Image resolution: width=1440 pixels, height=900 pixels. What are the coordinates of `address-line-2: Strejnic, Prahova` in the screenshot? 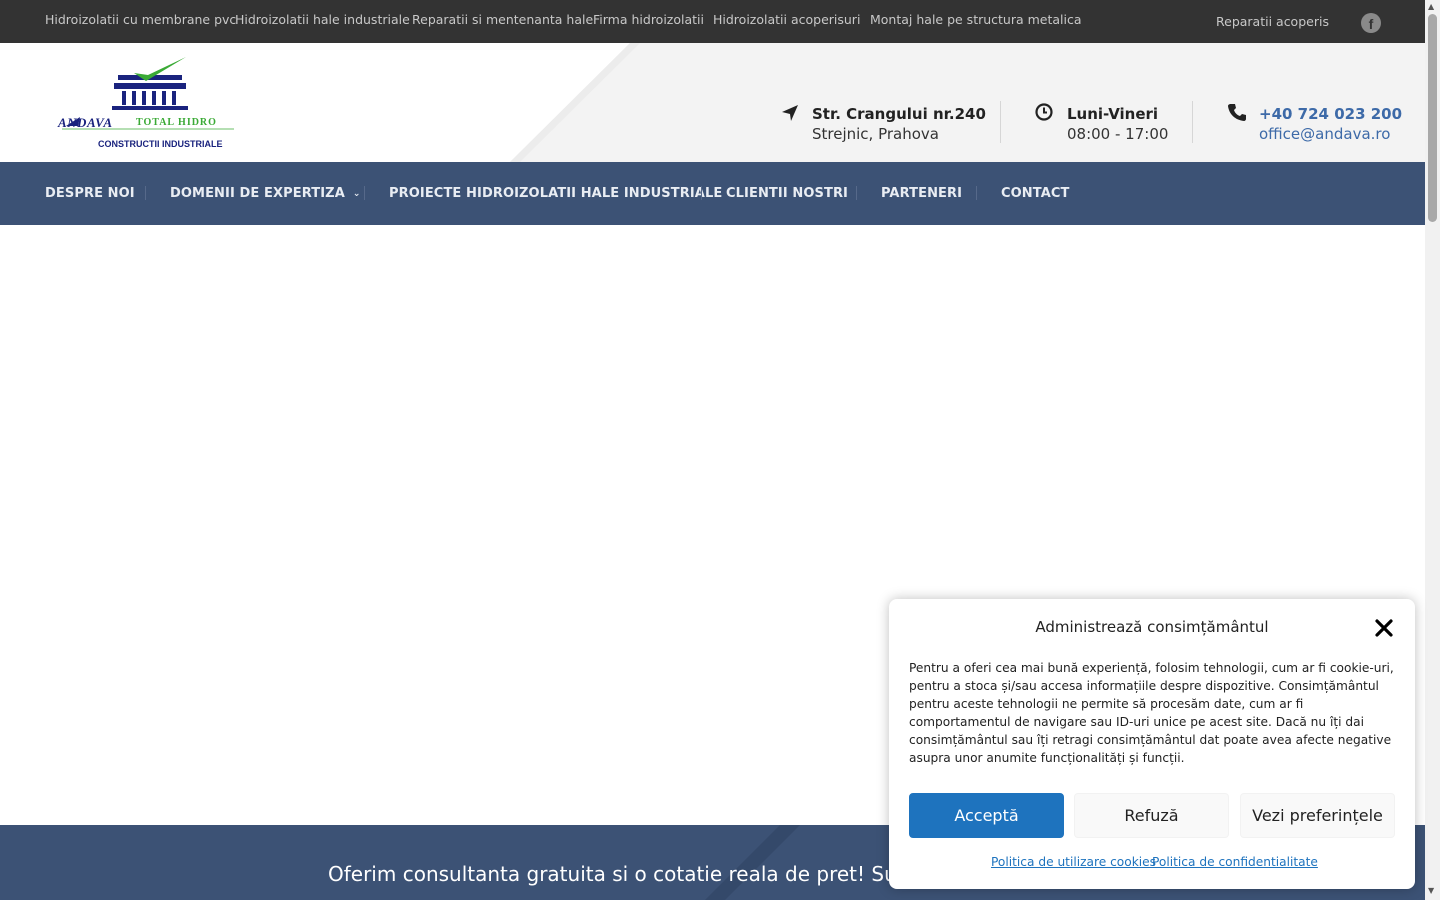 It's located at (875, 134).